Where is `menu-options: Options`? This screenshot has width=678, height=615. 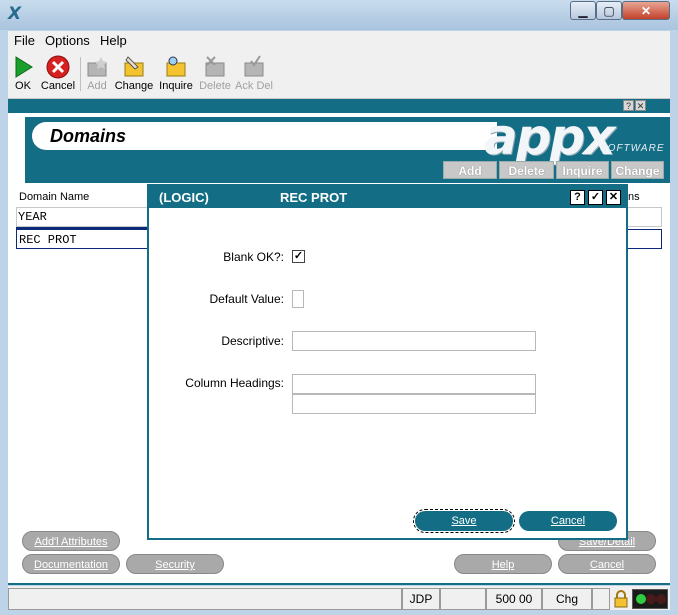
menu-options: Options is located at coordinates (67, 40).